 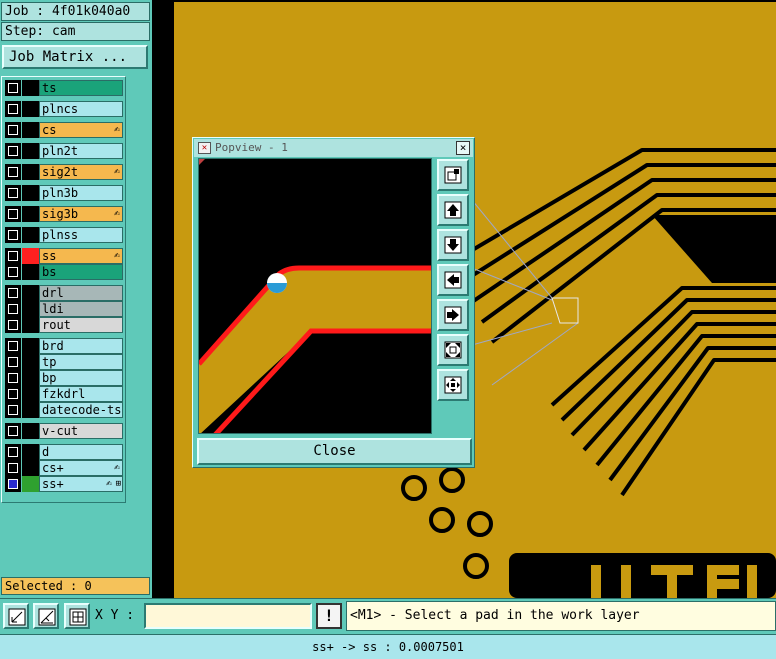 I want to click on layer-row-bp: bp, so click(x=64, y=378).